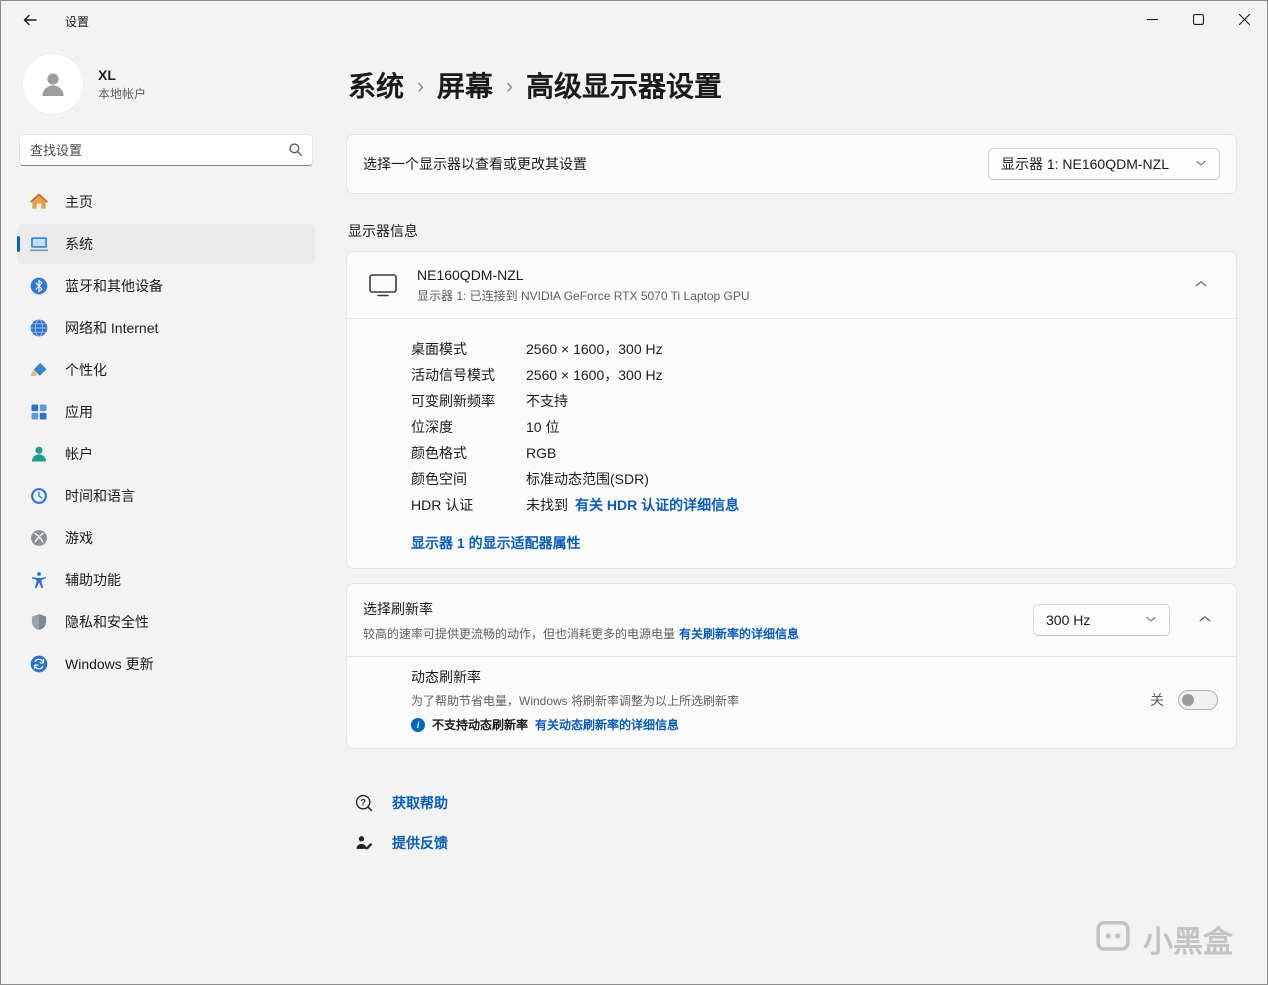  What do you see at coordinates (166, 412) in the screenshot?
I see `sidebar-item-apps: 应用` at bounding box center [166, 412].